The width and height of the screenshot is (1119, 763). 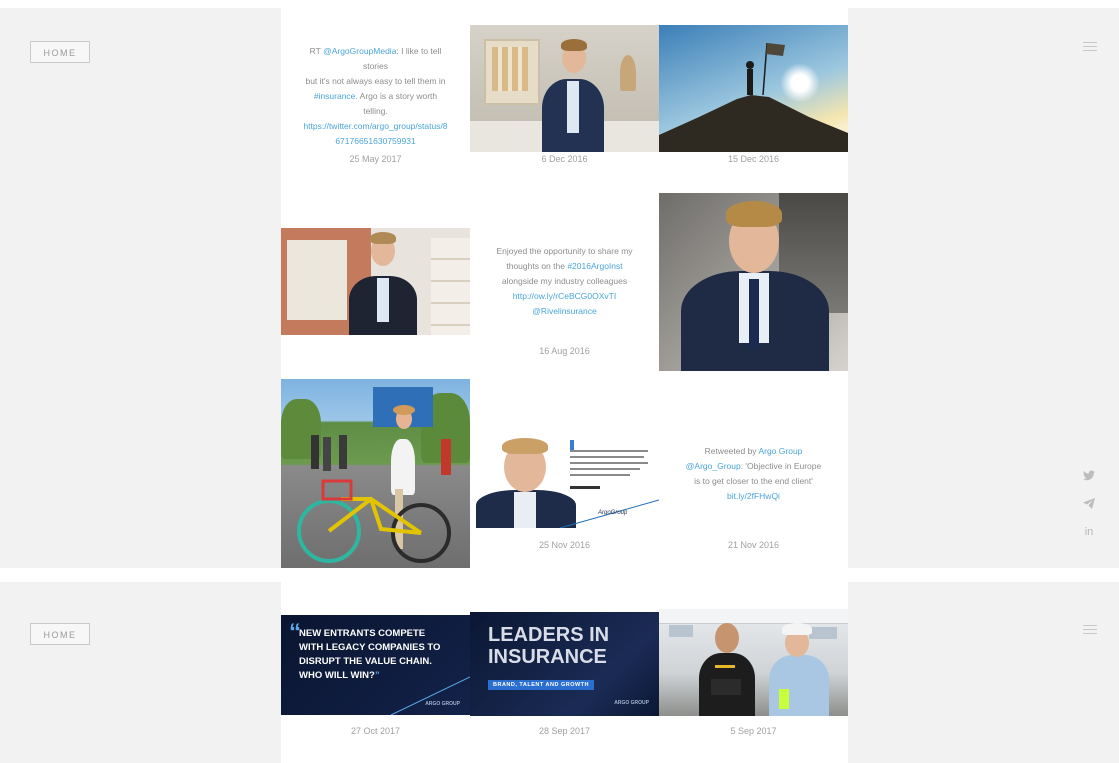 What do you see at coordinates (564, 311) in the screenshot?
I see `mention-link: @Rivelinsurance` at bounding box center [564, 311].